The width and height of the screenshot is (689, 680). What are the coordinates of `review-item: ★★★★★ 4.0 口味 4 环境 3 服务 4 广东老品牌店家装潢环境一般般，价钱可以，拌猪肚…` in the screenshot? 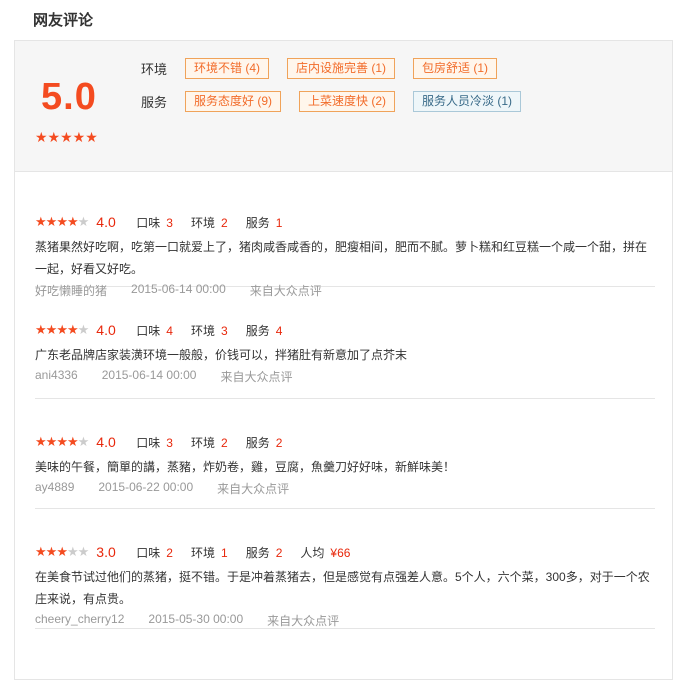 It's located at (345, 343).